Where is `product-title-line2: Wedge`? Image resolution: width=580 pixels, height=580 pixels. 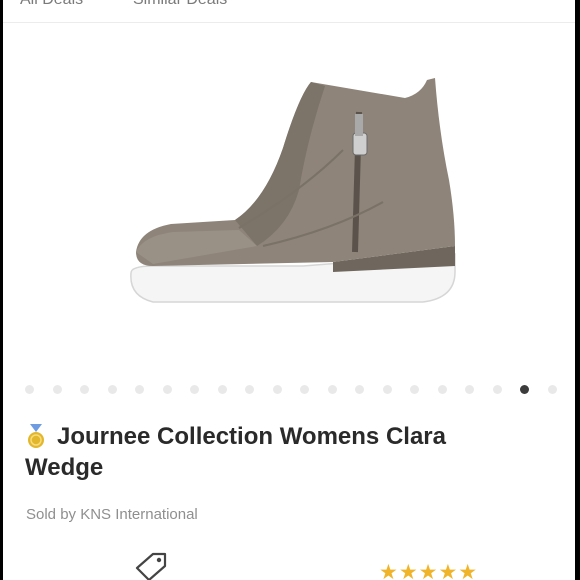
product-title-line2: Wedge is located at coordinates (64, 467).